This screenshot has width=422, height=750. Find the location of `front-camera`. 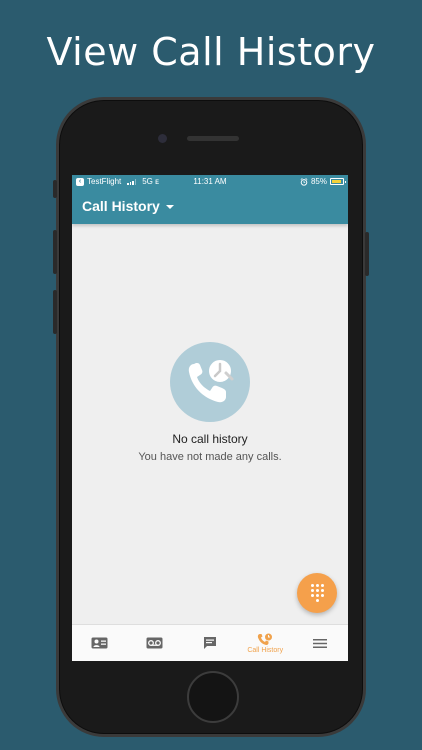

front-camera is located at coordinates (162, 138).